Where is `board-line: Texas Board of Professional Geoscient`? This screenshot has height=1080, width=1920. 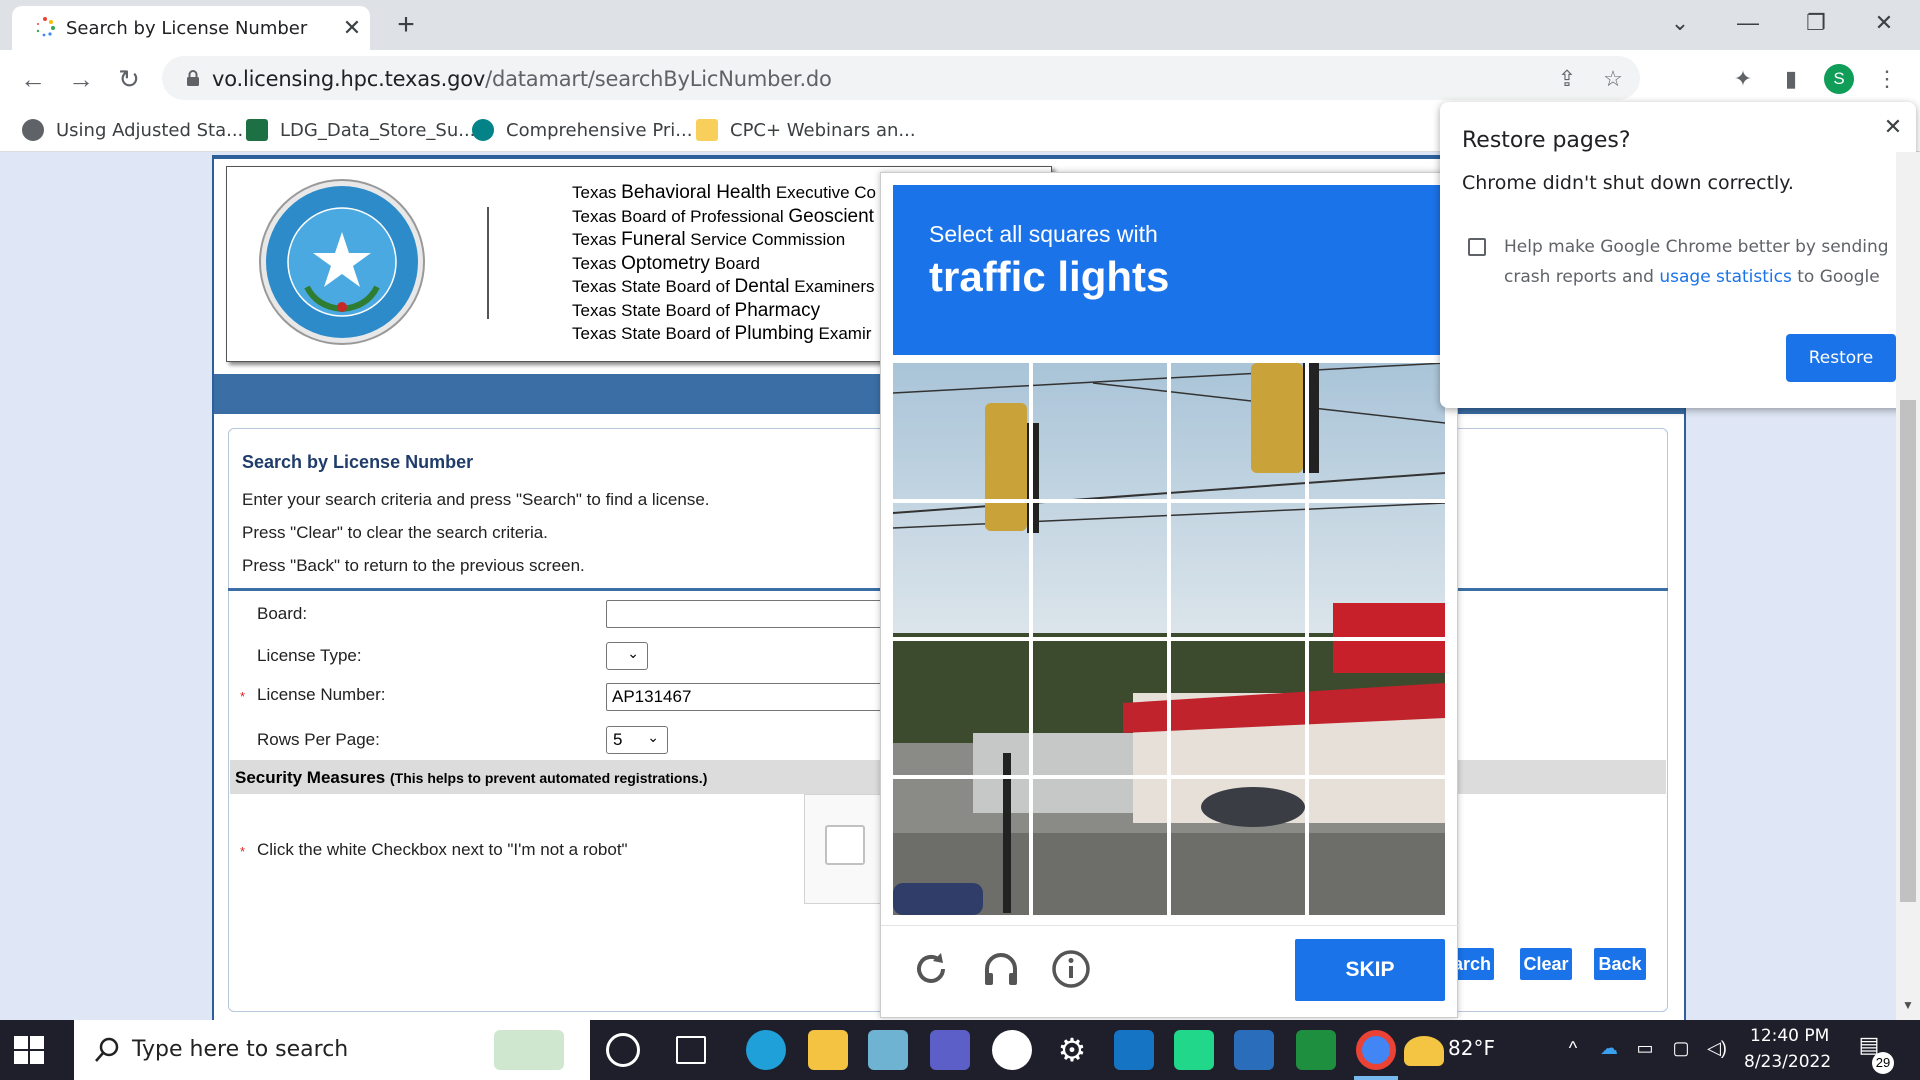
board-line: Texas Board of Professional Geoscient is located at coordinates (723, 216).